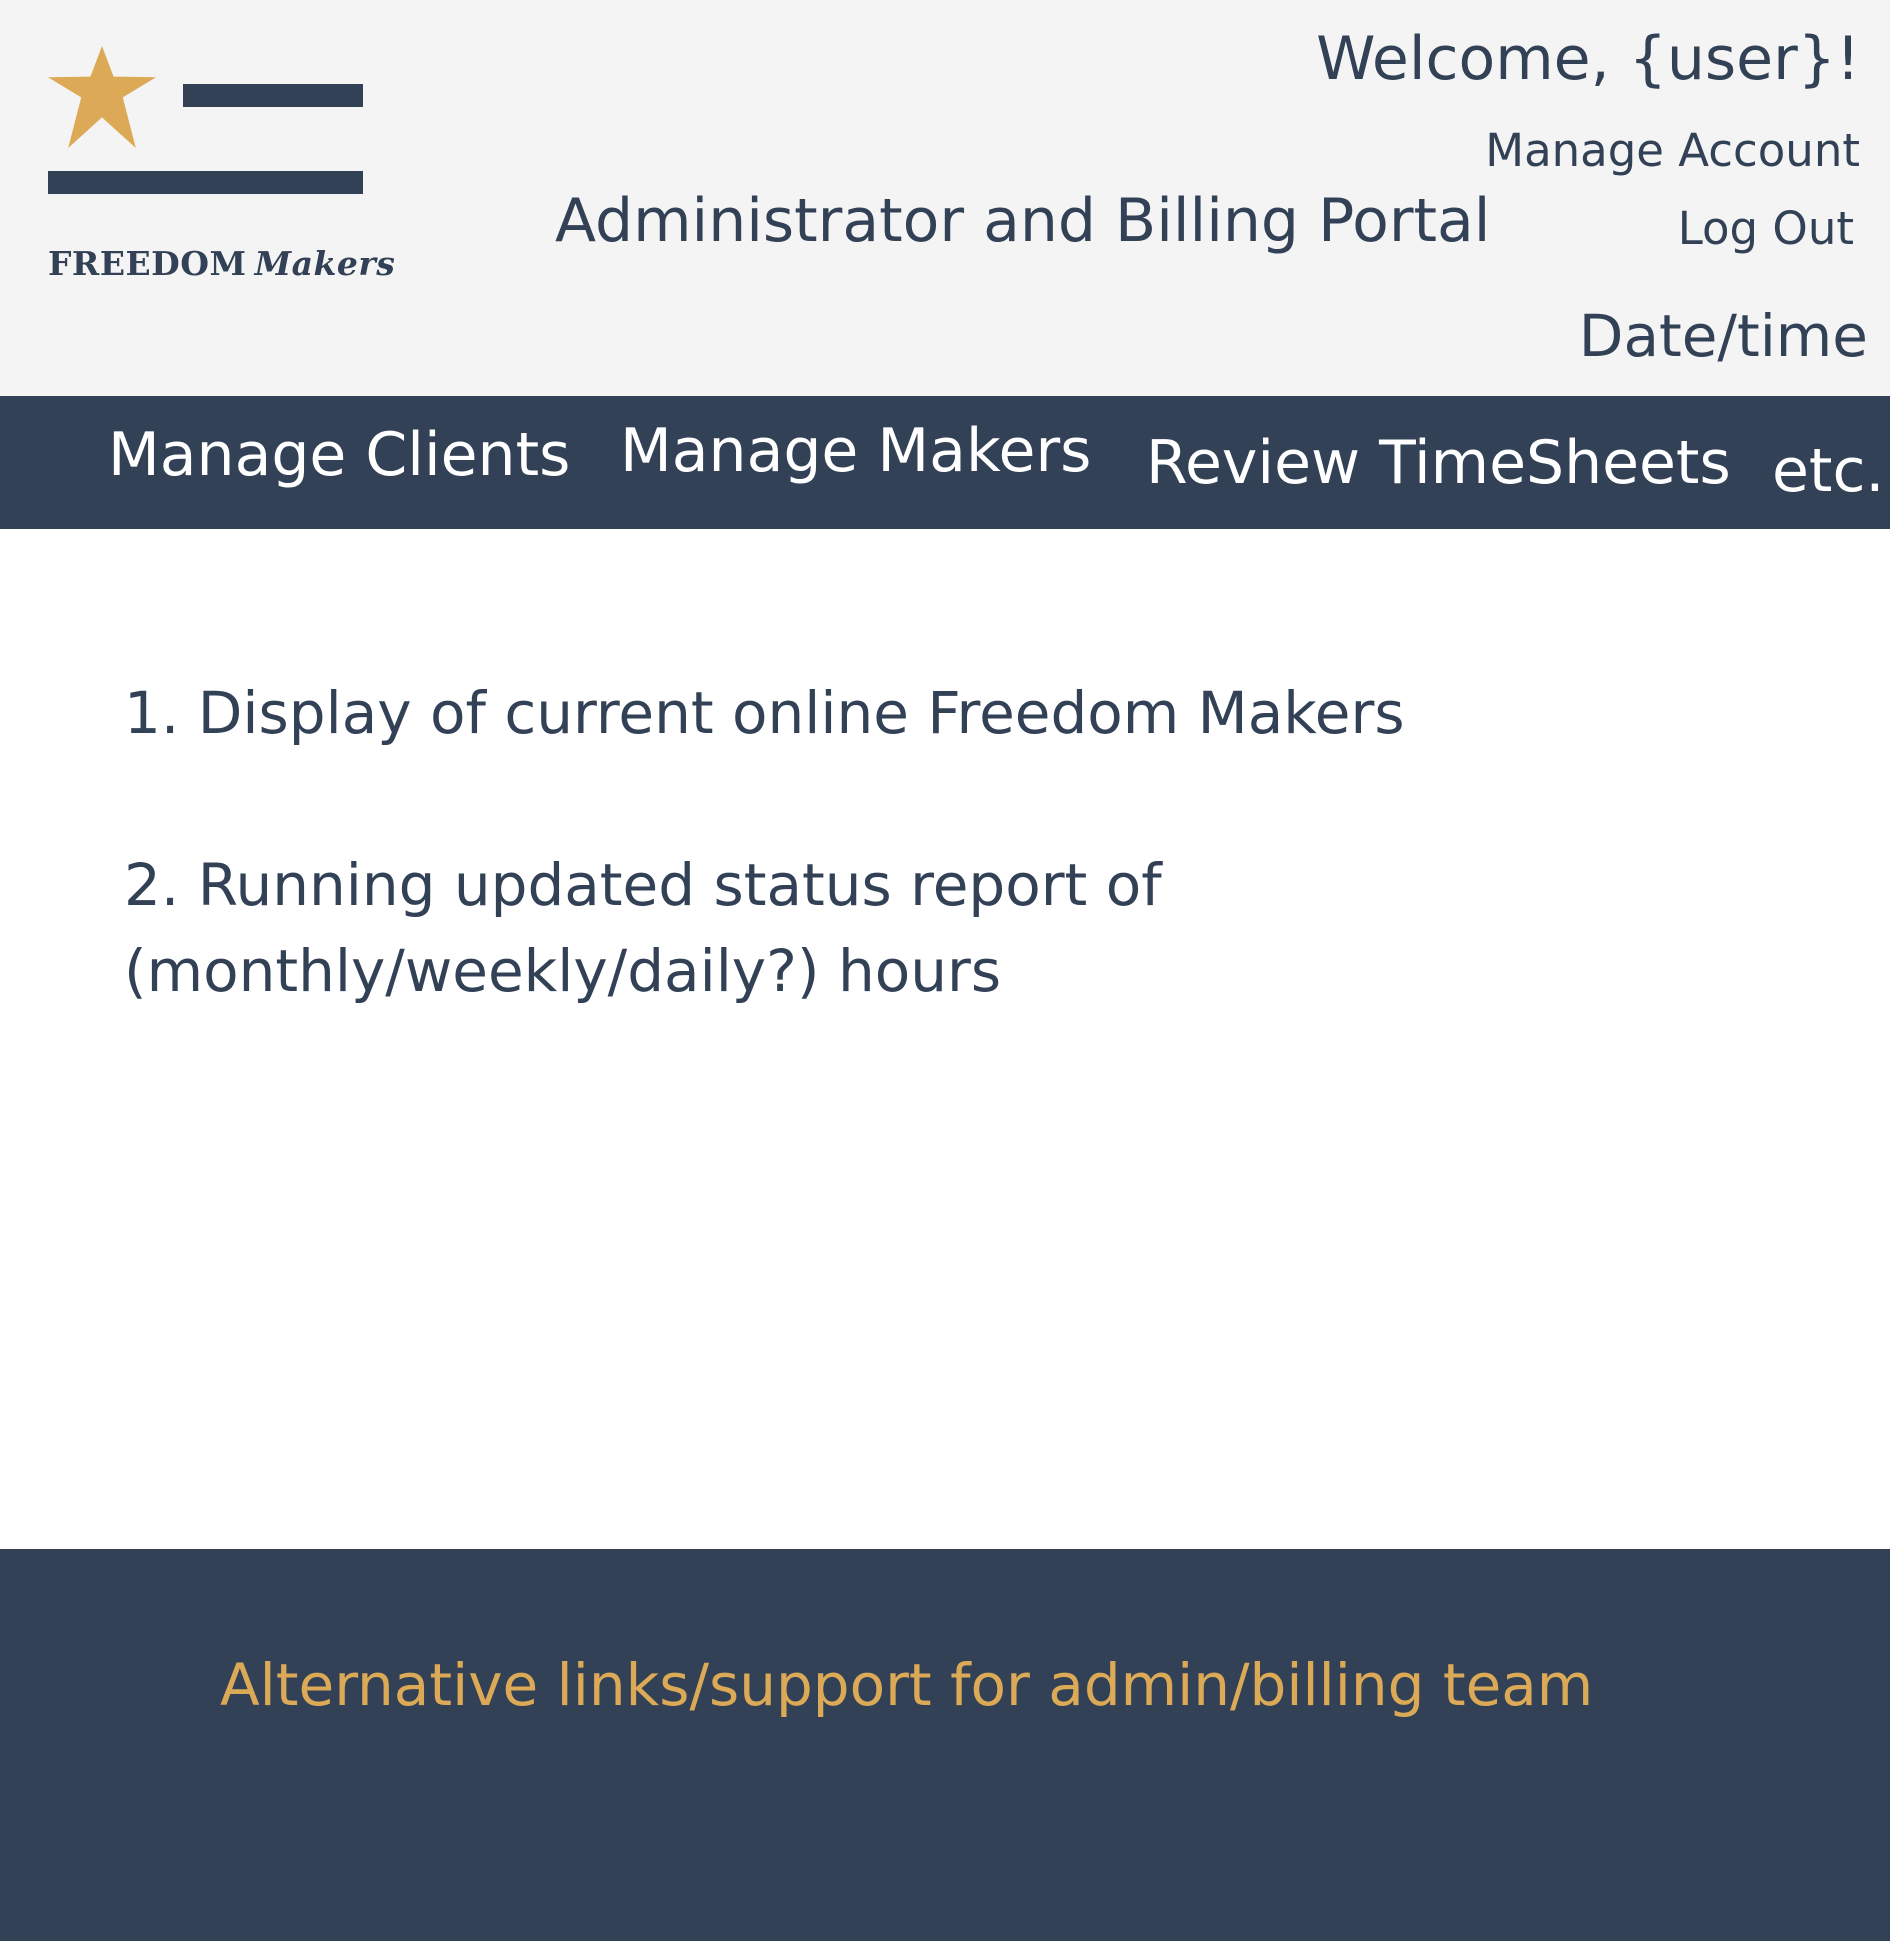 The width and height of the screenshot is (1890, 1941). What do you see at coordinates (1672, 150) in the screenshot?
I see `manage-account-link: Manage Account` at bounding box center [1672, 150].